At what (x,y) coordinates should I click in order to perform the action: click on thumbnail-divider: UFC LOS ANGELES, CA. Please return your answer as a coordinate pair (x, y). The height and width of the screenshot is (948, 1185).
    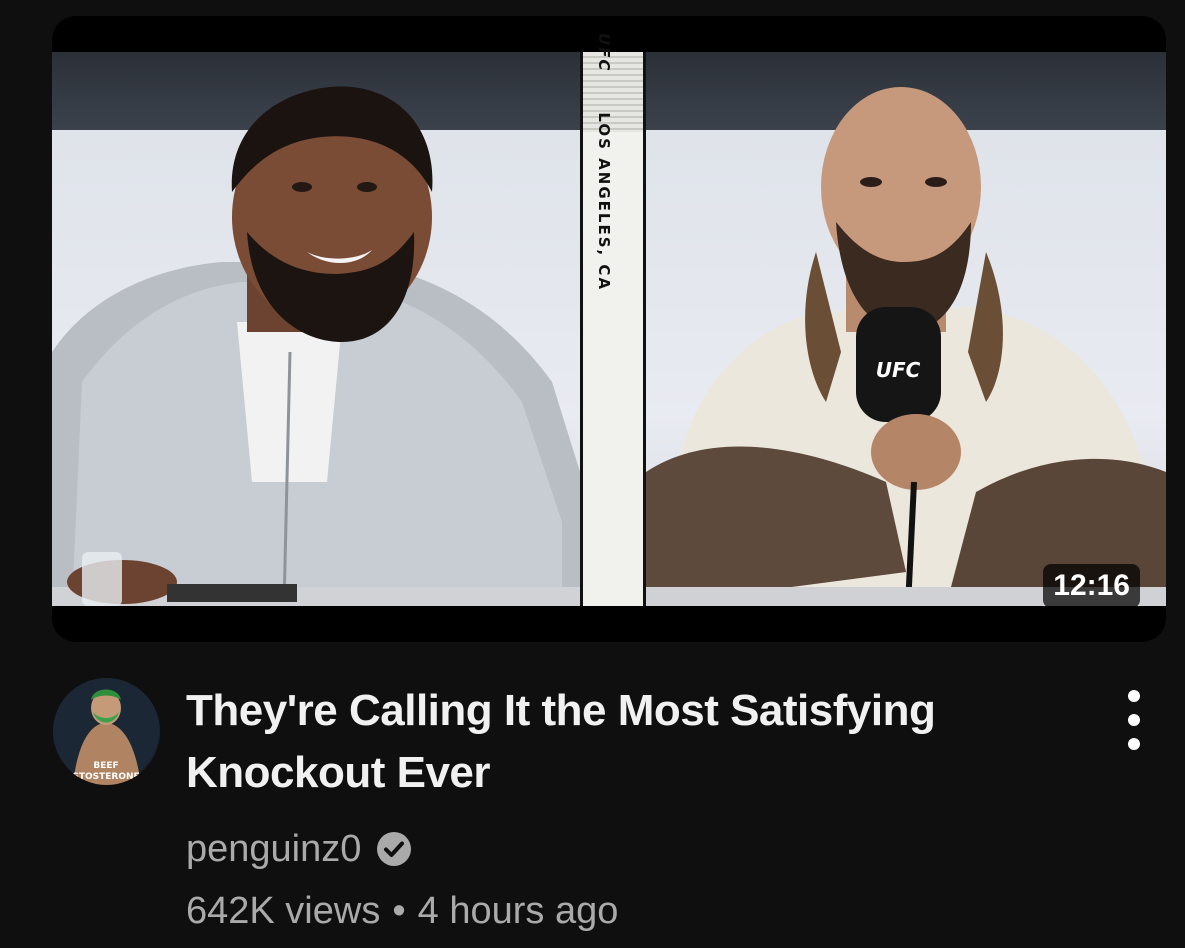
    Looking at the image, I should click on (613, 319).